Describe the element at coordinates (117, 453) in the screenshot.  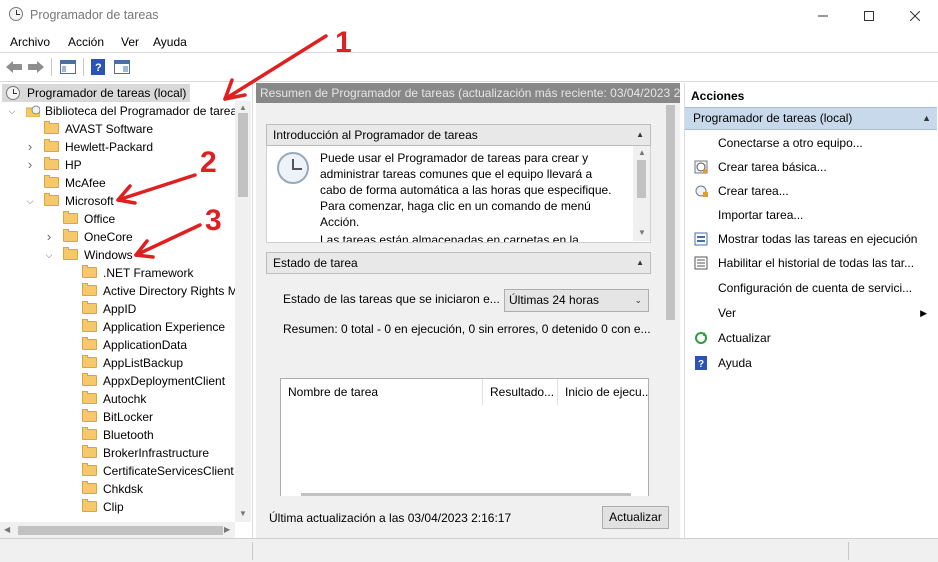
I see `tree-item: BrokerInfrastructure` at that location.